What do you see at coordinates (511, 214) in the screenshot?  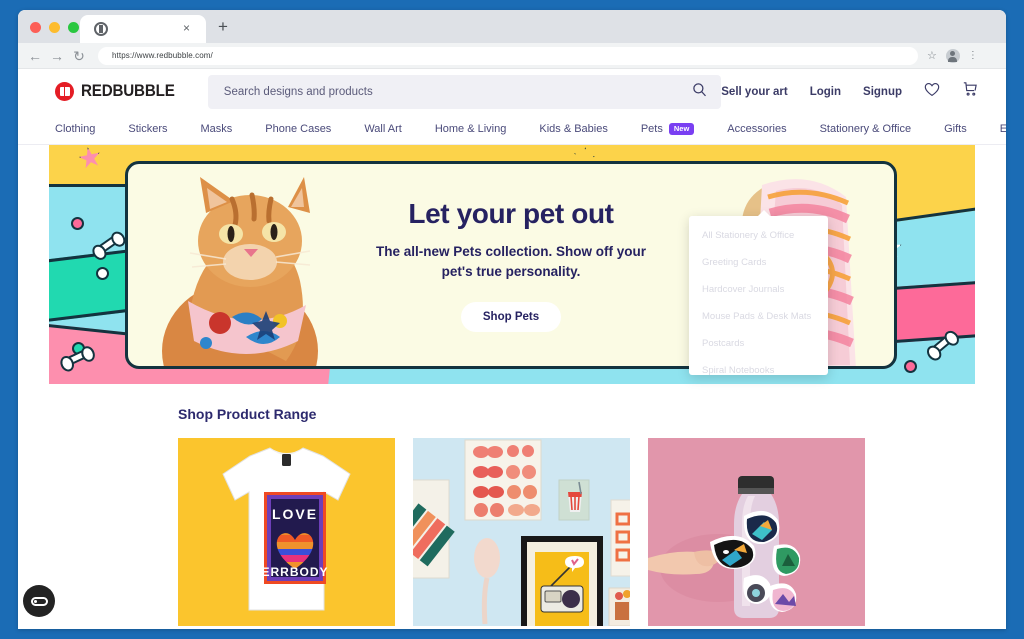 I see `hero-title: Let your pet out` at bounding box center [511, 214].